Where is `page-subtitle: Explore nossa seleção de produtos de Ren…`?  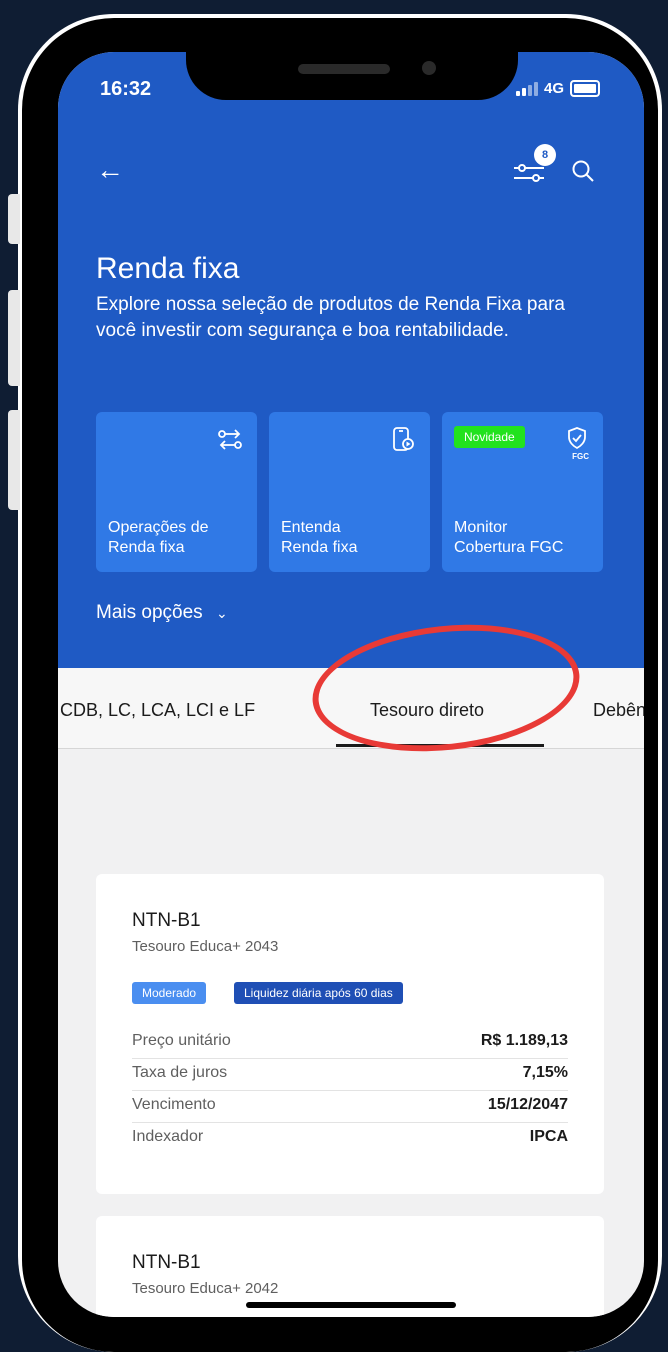 page-subtitle: Explore nossa seleção de produtos de Ren… is located at coordinates (330, 317).